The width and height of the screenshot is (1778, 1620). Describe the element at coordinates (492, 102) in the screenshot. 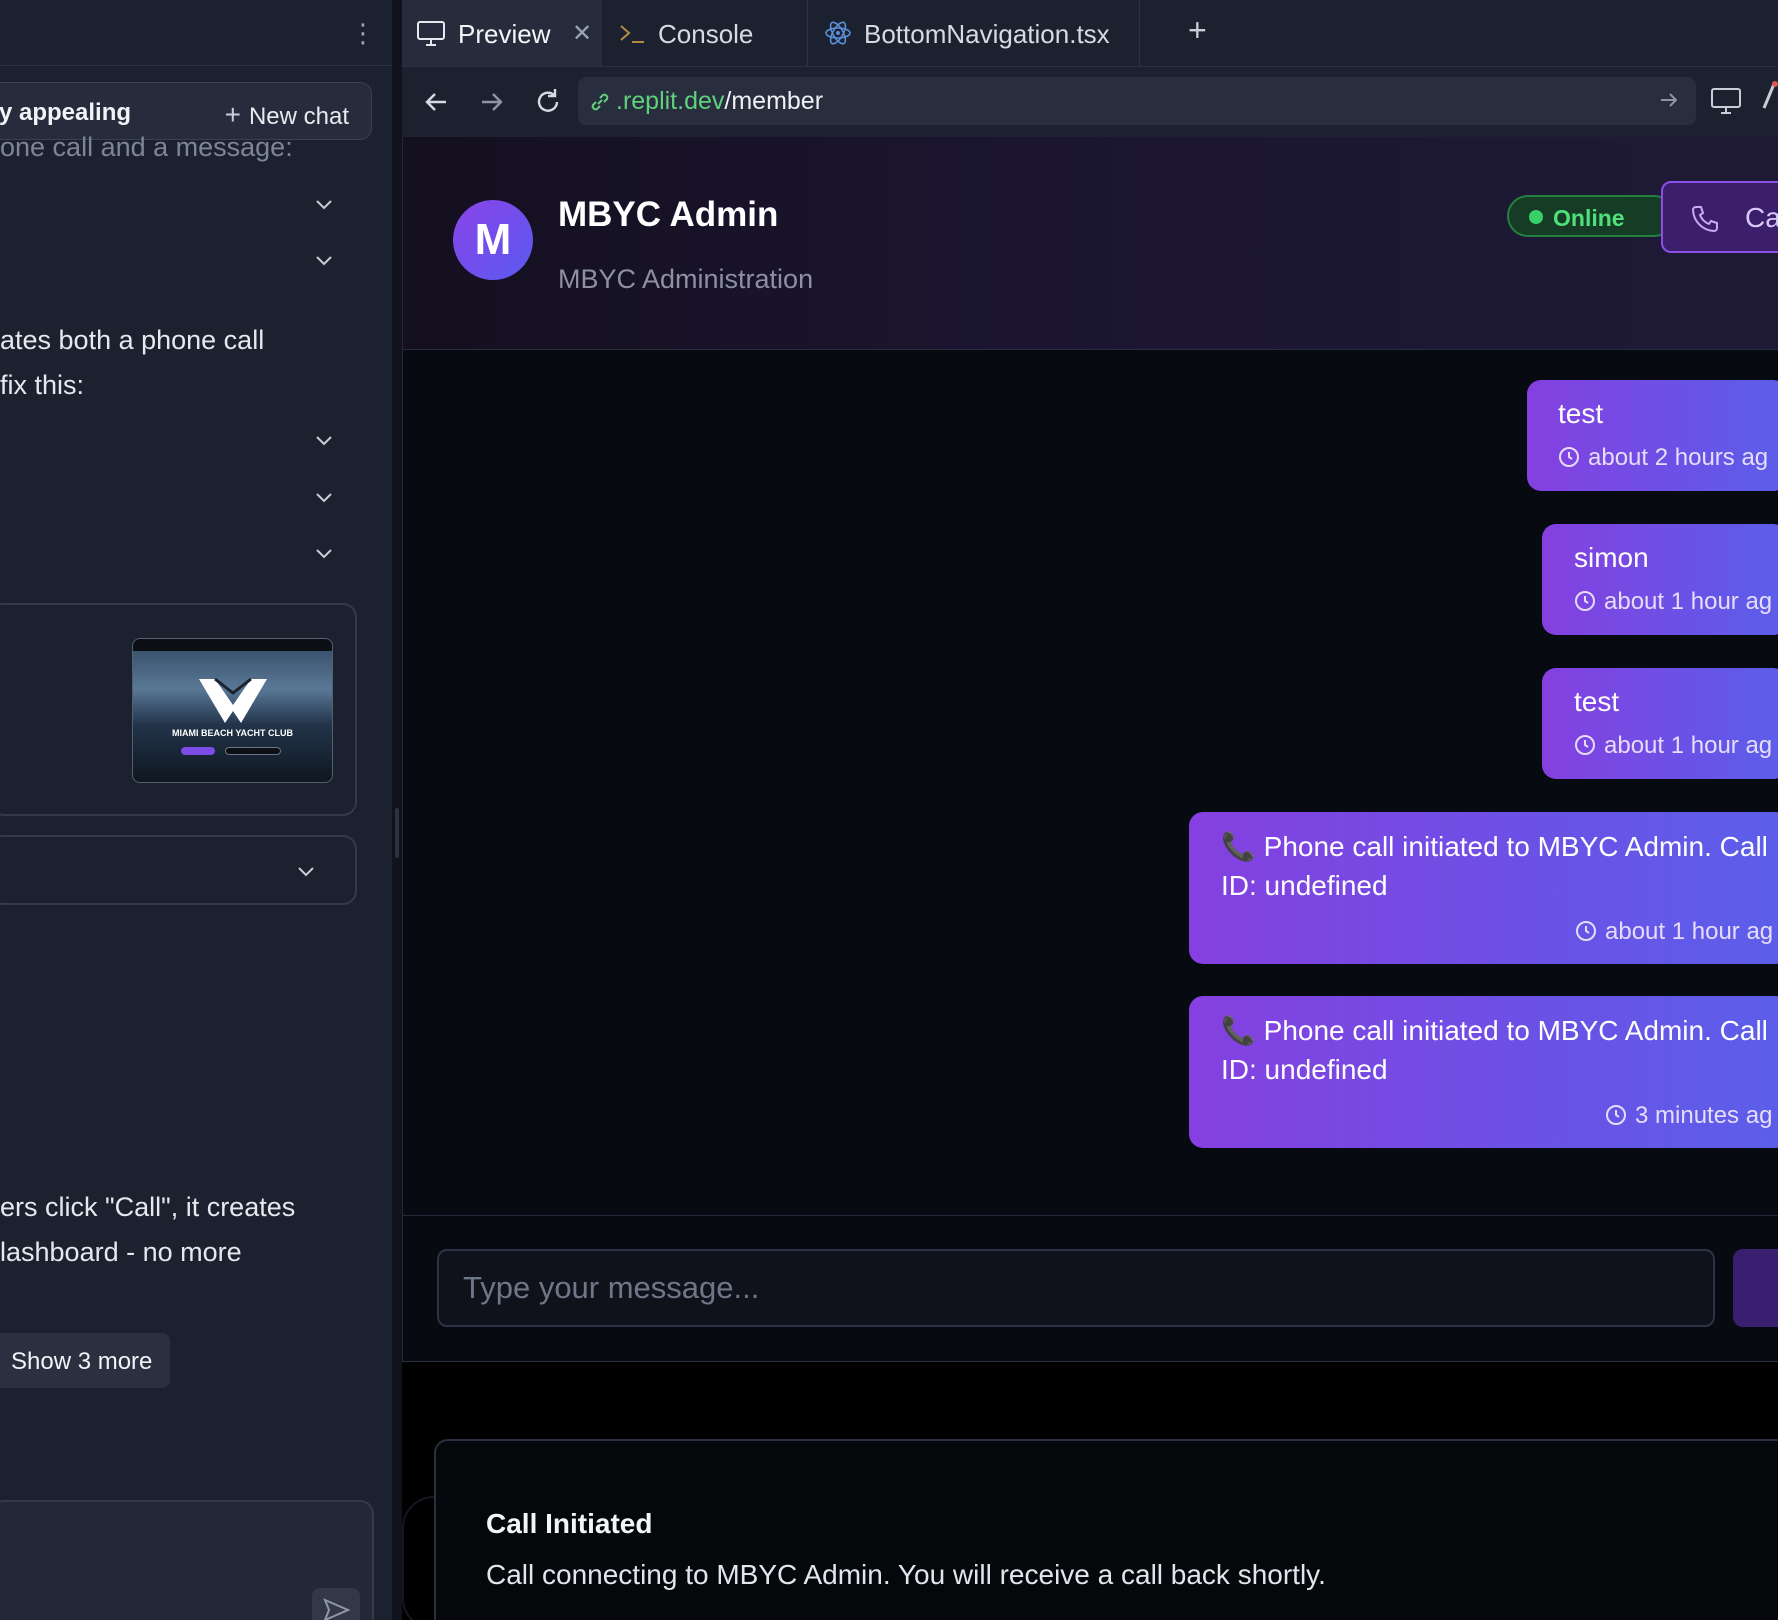

I see `forward-arrow-icon` at that location.